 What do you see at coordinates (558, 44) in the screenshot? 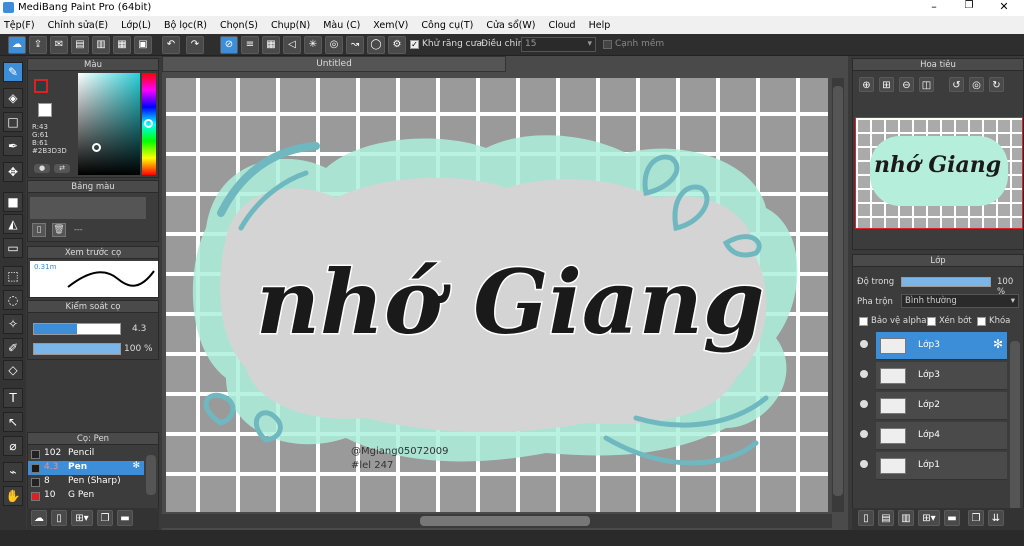
I see `adjust-select: 15 ▾` at bounding box center [558, 44].